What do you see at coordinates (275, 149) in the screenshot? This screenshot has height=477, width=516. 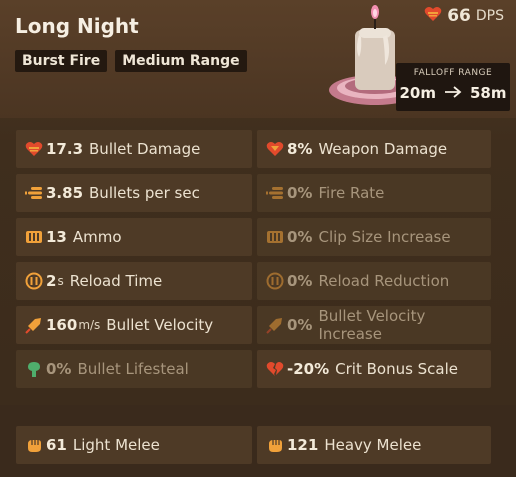 I see `heart-down-icon` at bounding box center [275, 149].